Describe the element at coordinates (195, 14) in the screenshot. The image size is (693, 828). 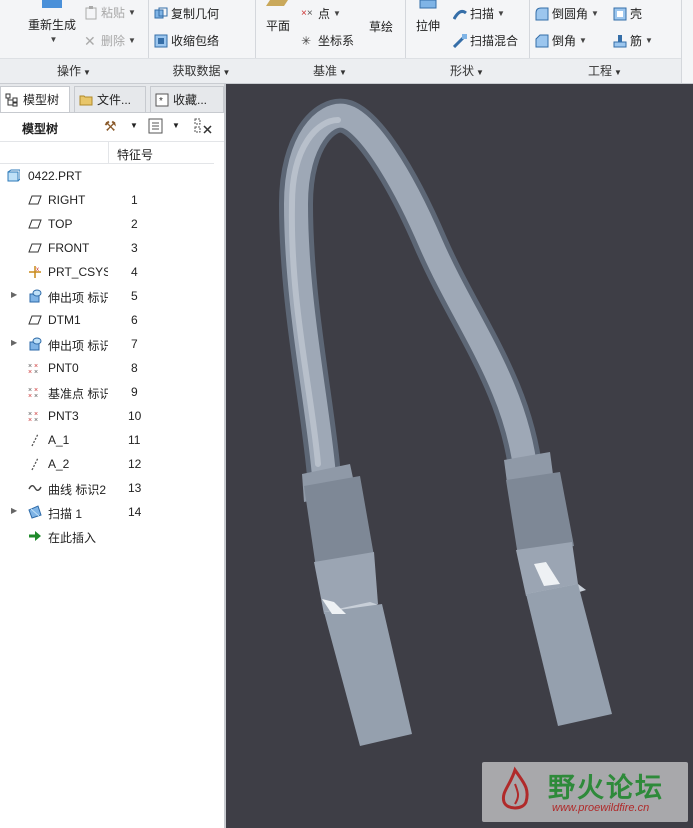
I see `copy-geometry-label: 复制几何` at that location.